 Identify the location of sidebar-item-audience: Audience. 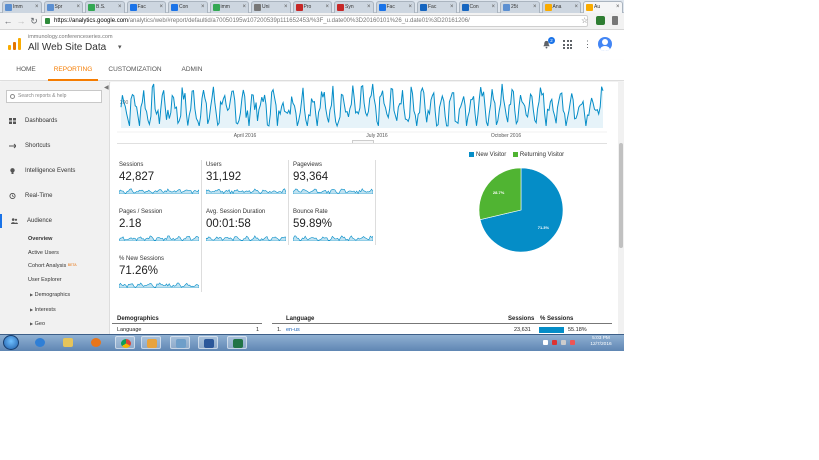
(54, 221).